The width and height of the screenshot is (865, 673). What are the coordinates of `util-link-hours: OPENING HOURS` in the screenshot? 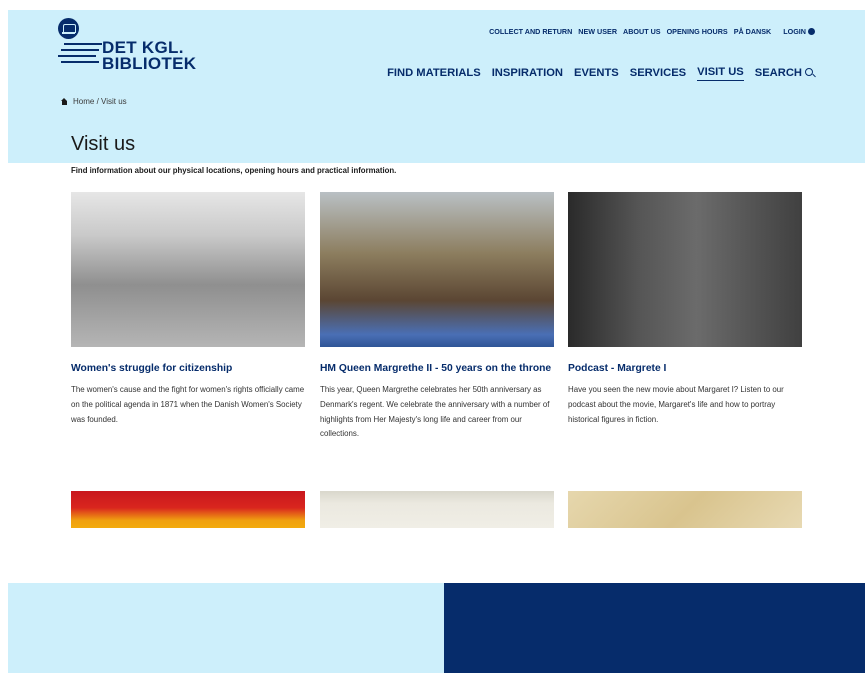 It's located at (697, 31).